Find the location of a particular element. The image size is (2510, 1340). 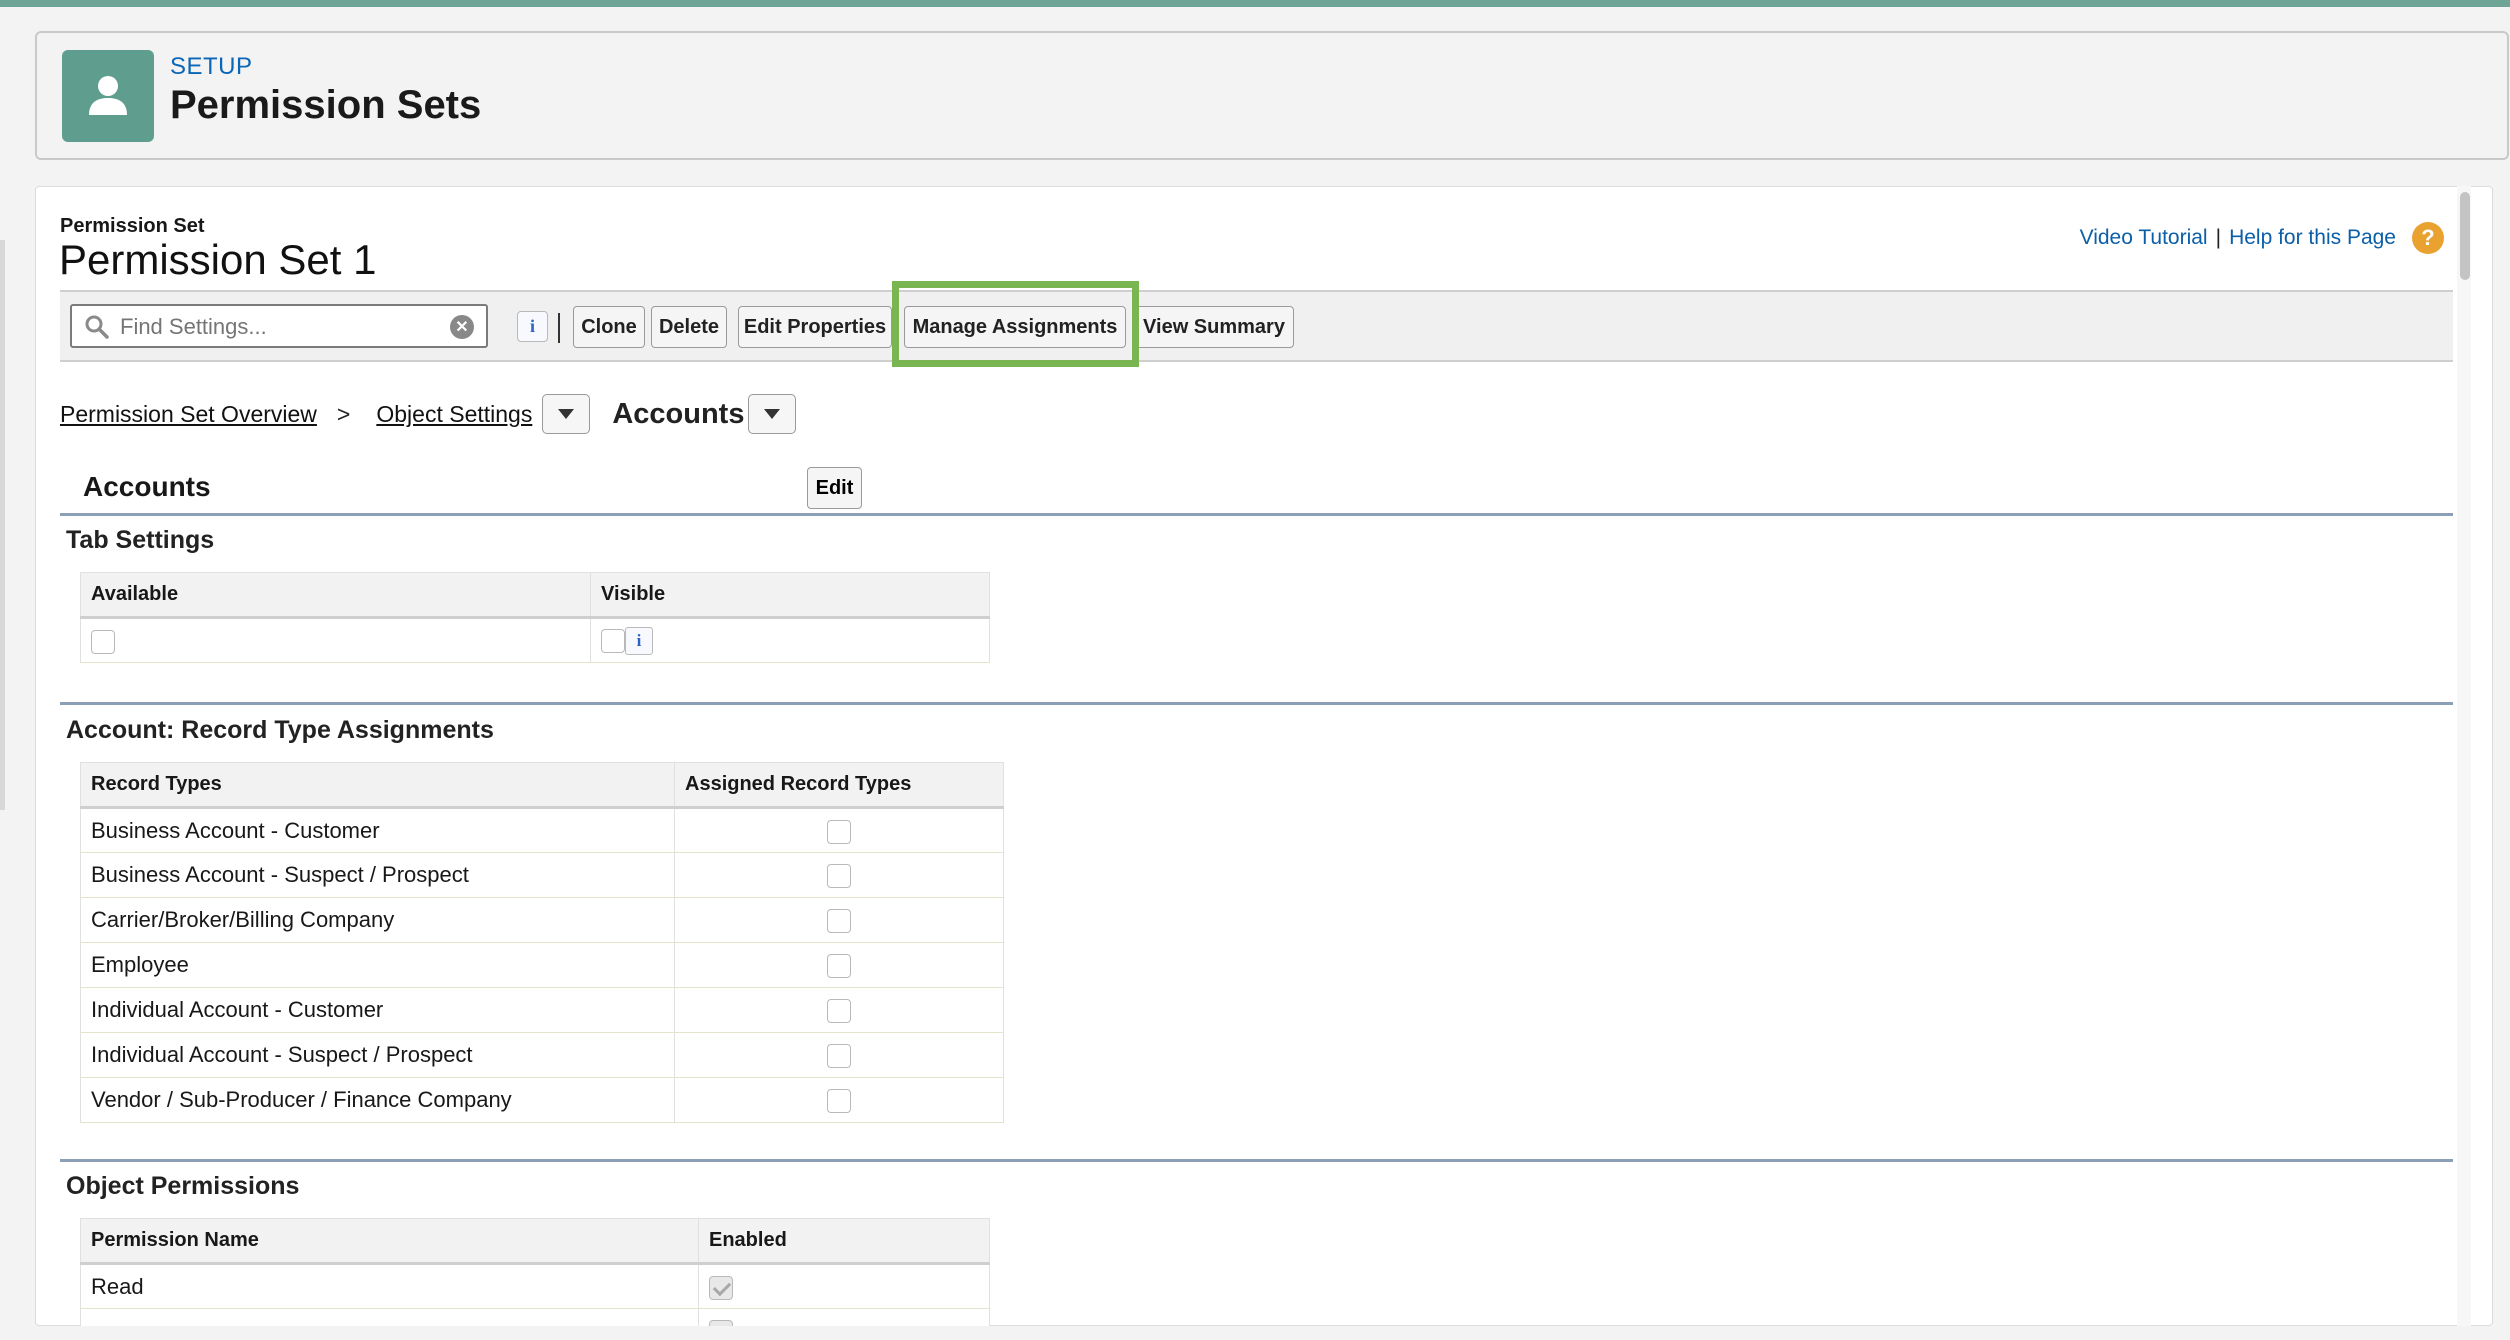

object-settings-dropdown is located at coordinates (566, 414).